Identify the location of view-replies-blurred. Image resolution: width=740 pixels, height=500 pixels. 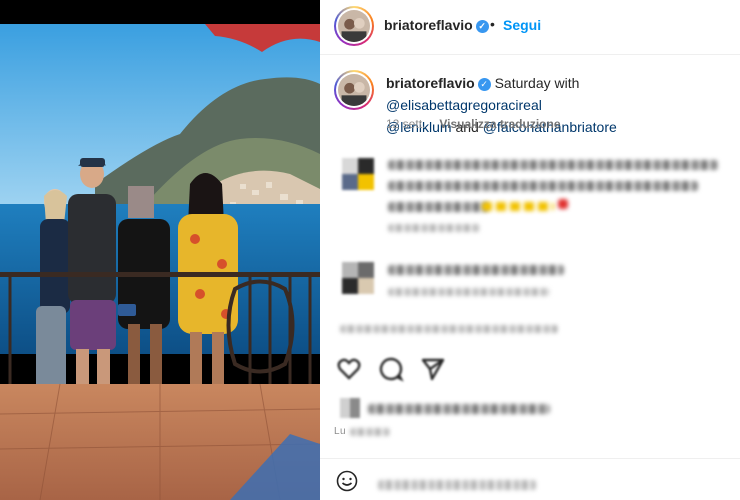
(449, 329).